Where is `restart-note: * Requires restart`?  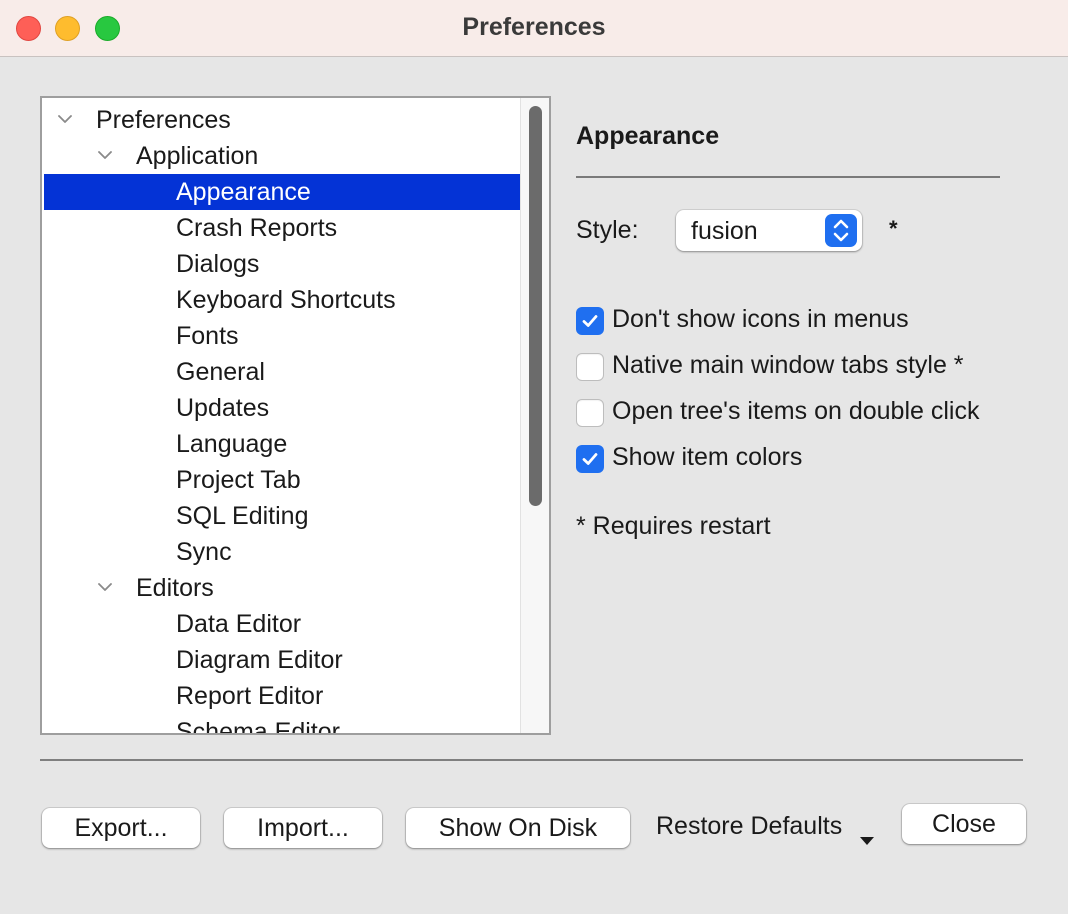 restart-note: * Requires restart is located at coordinates (673, 526).